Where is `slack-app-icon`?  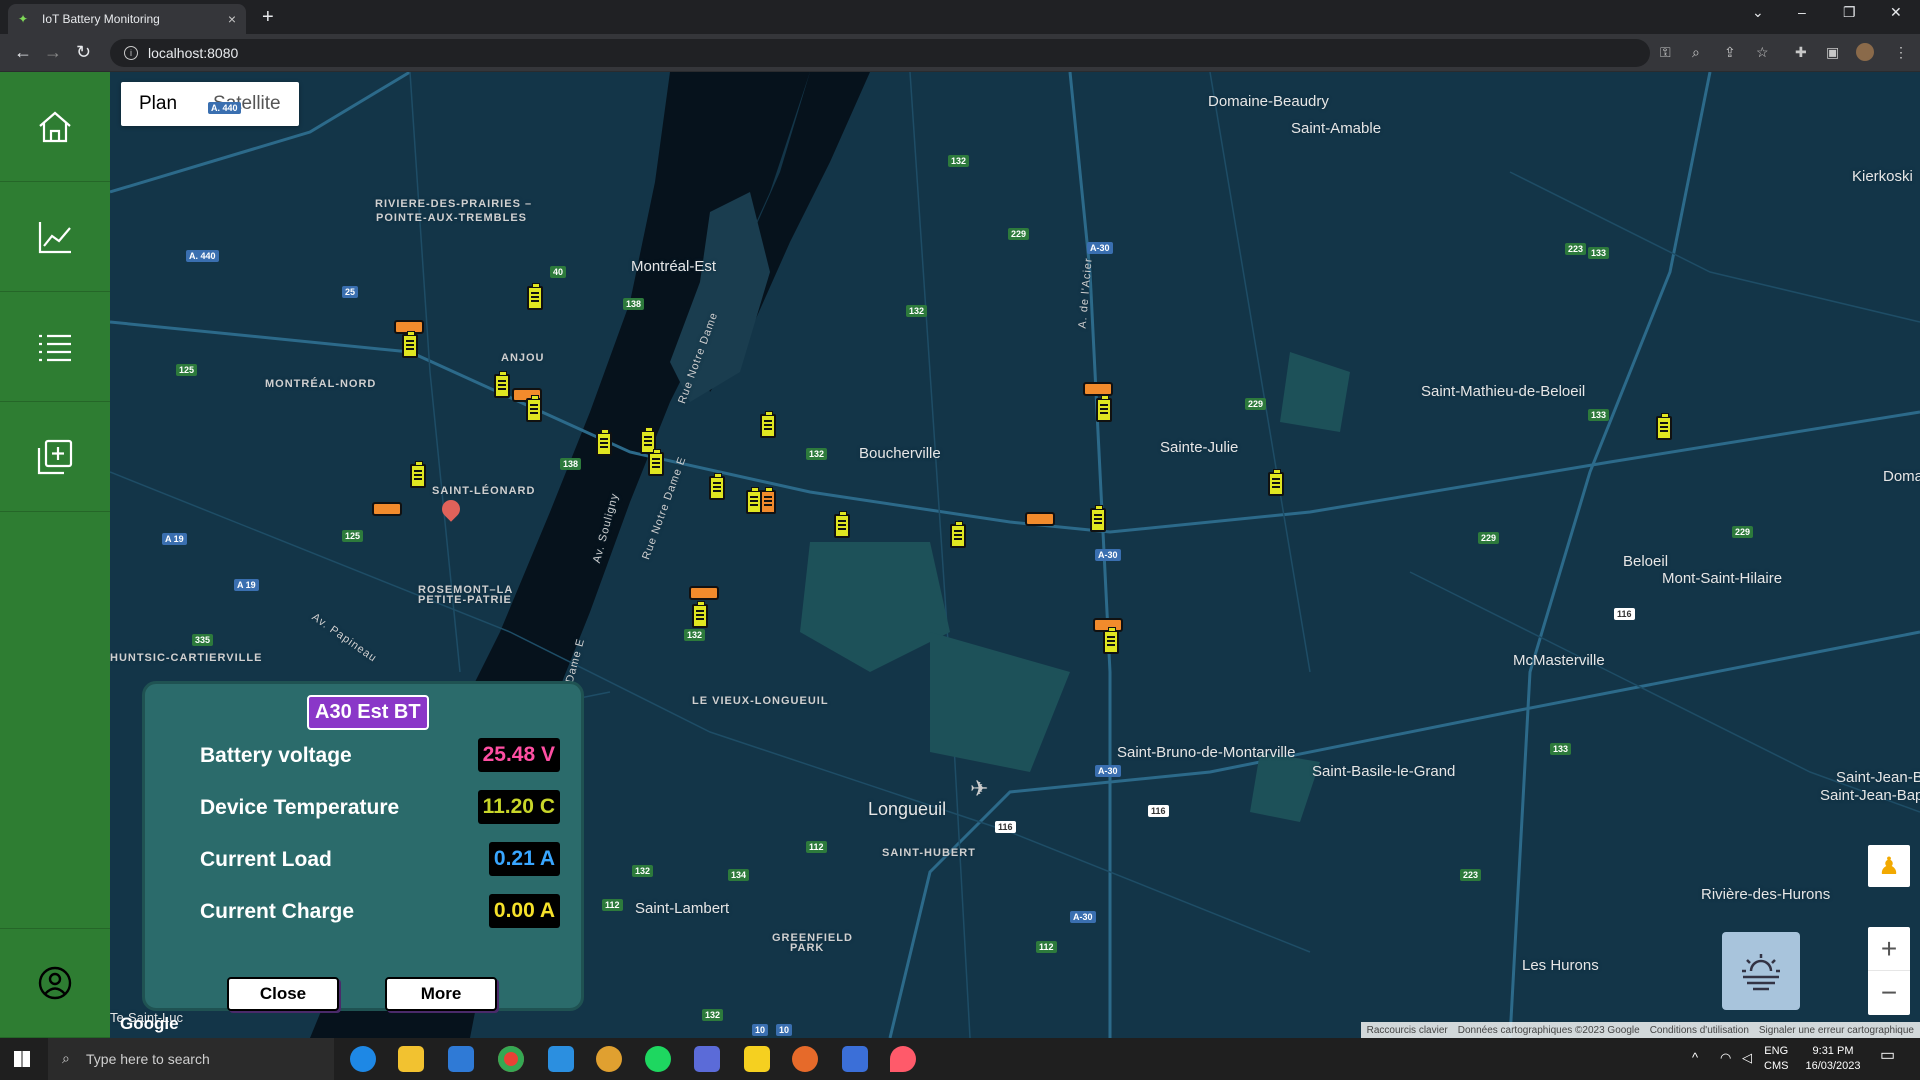 slack-app-icon is located at coordinates (609, 1059).